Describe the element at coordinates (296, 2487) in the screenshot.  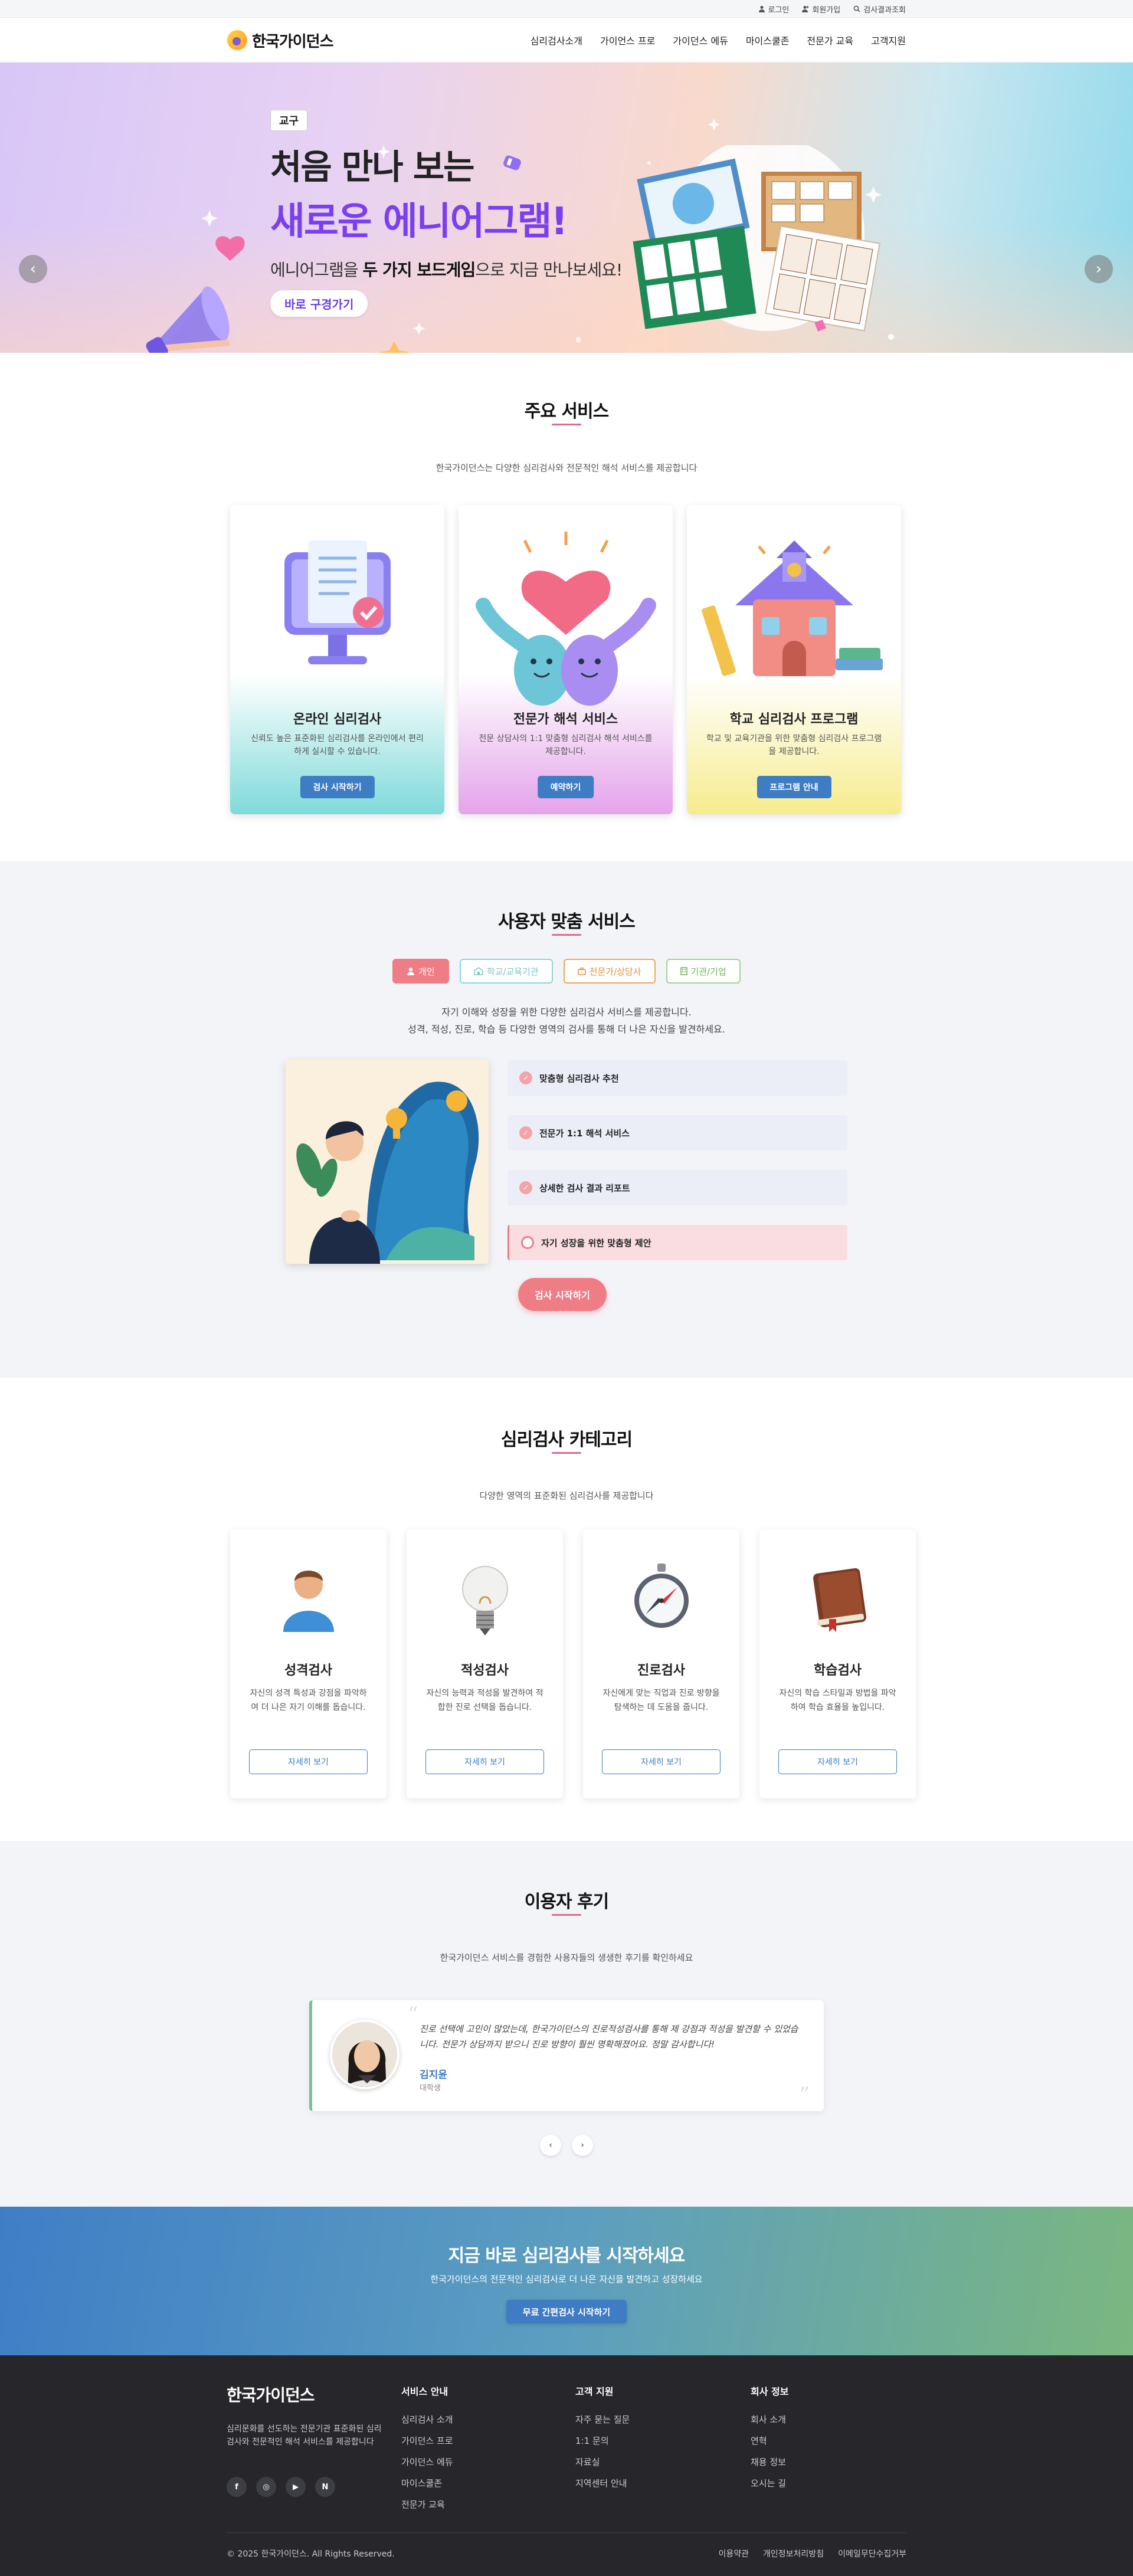
I see `youtube-icon: ▶` at that location.